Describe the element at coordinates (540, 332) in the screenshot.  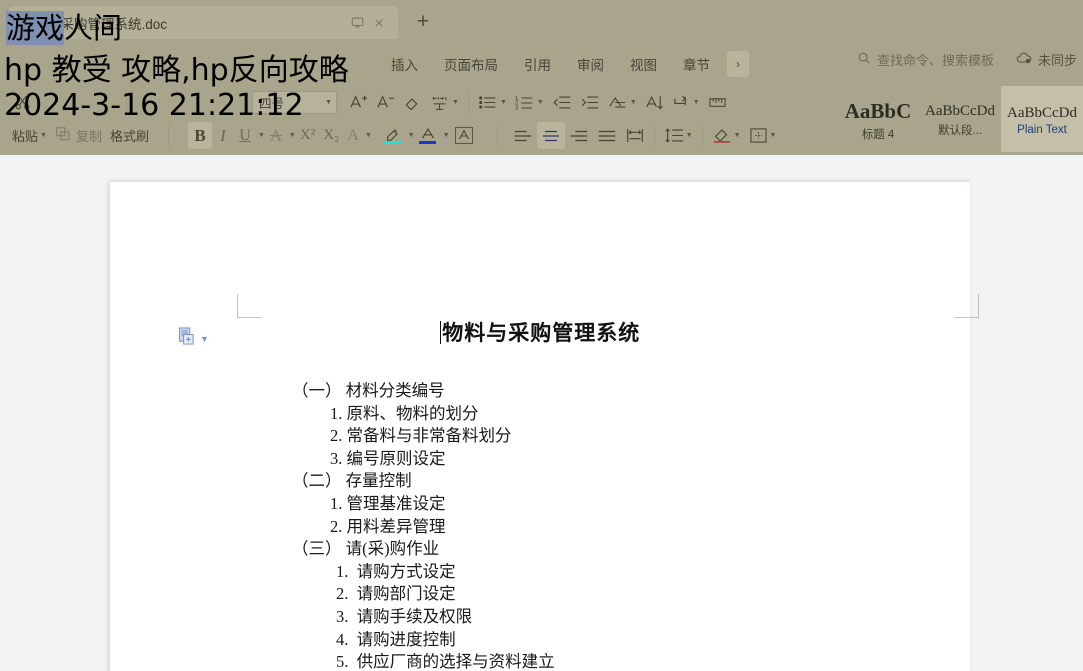
I see `document-title-heading: 物料与采购管理系统` at that location.